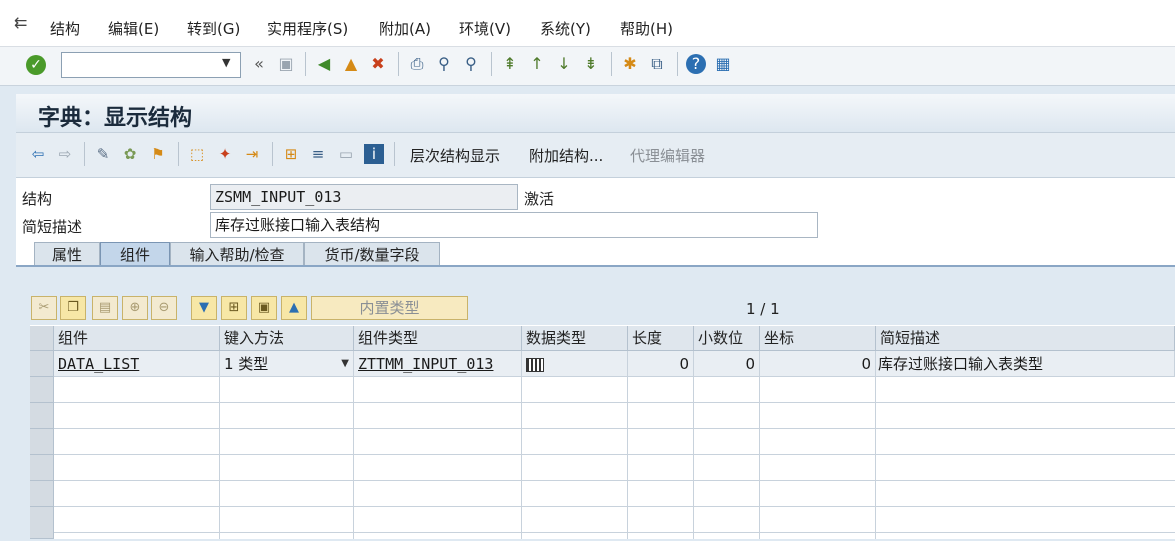 The height and width of the screenshot is (541, 1175). I want to click on forward-arrow-icon: ⇨, so click(65, 154).